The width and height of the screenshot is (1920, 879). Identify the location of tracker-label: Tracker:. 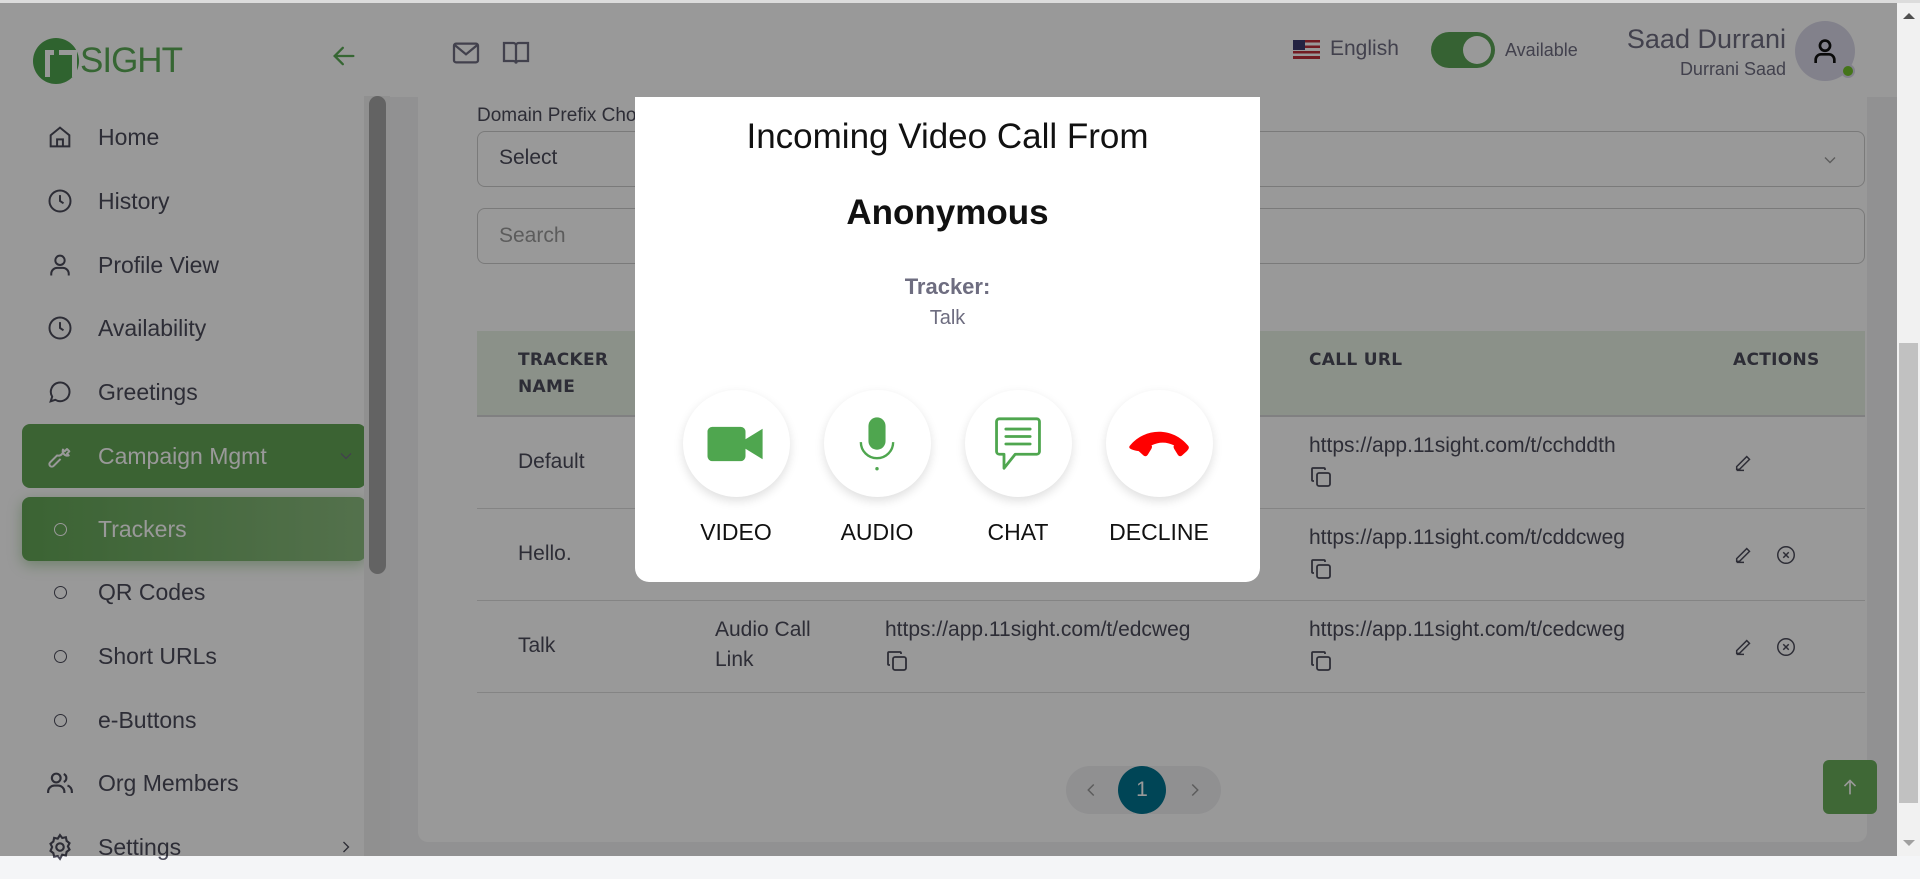
(947, 286).